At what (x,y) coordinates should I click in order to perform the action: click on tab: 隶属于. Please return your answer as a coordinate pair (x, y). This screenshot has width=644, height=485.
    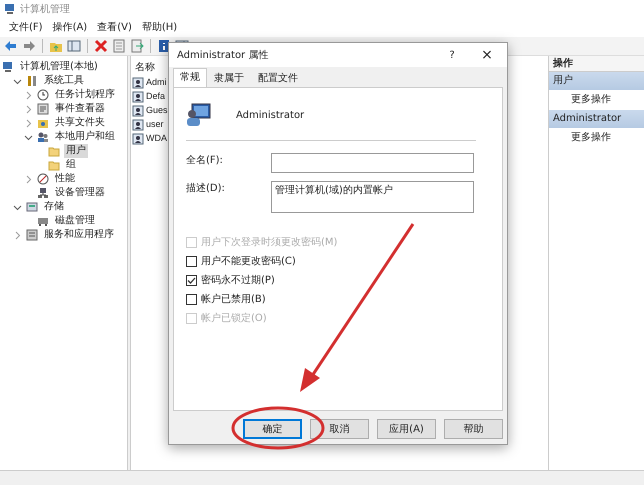
    Looking at the image, I should click on (229, 78).